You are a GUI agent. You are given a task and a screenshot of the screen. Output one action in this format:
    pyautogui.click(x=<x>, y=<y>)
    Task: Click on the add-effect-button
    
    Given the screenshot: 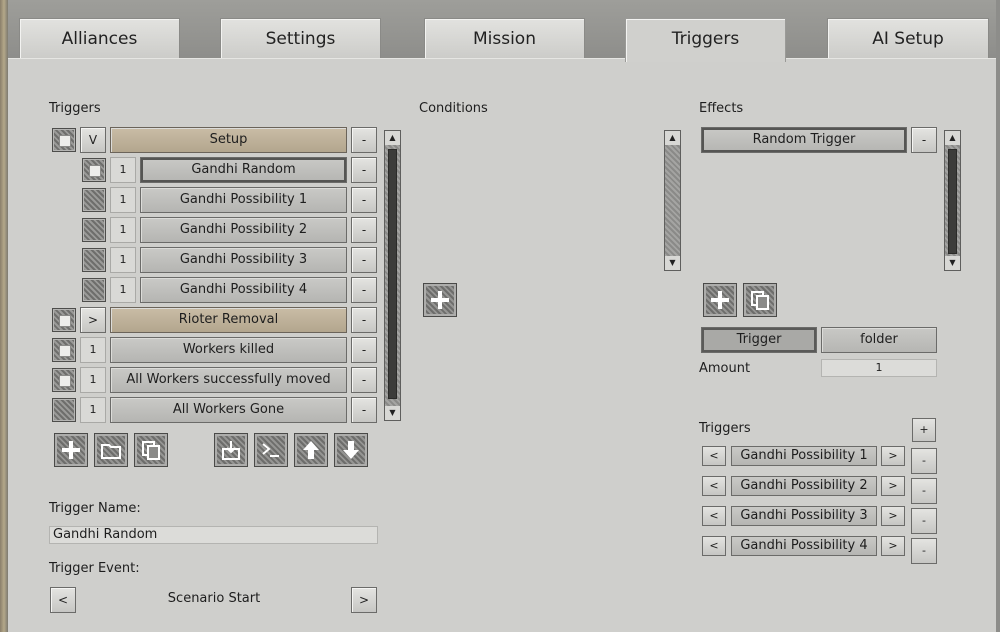 What is the action you would take?
    pyautogui.click(x=720, y=300)
    